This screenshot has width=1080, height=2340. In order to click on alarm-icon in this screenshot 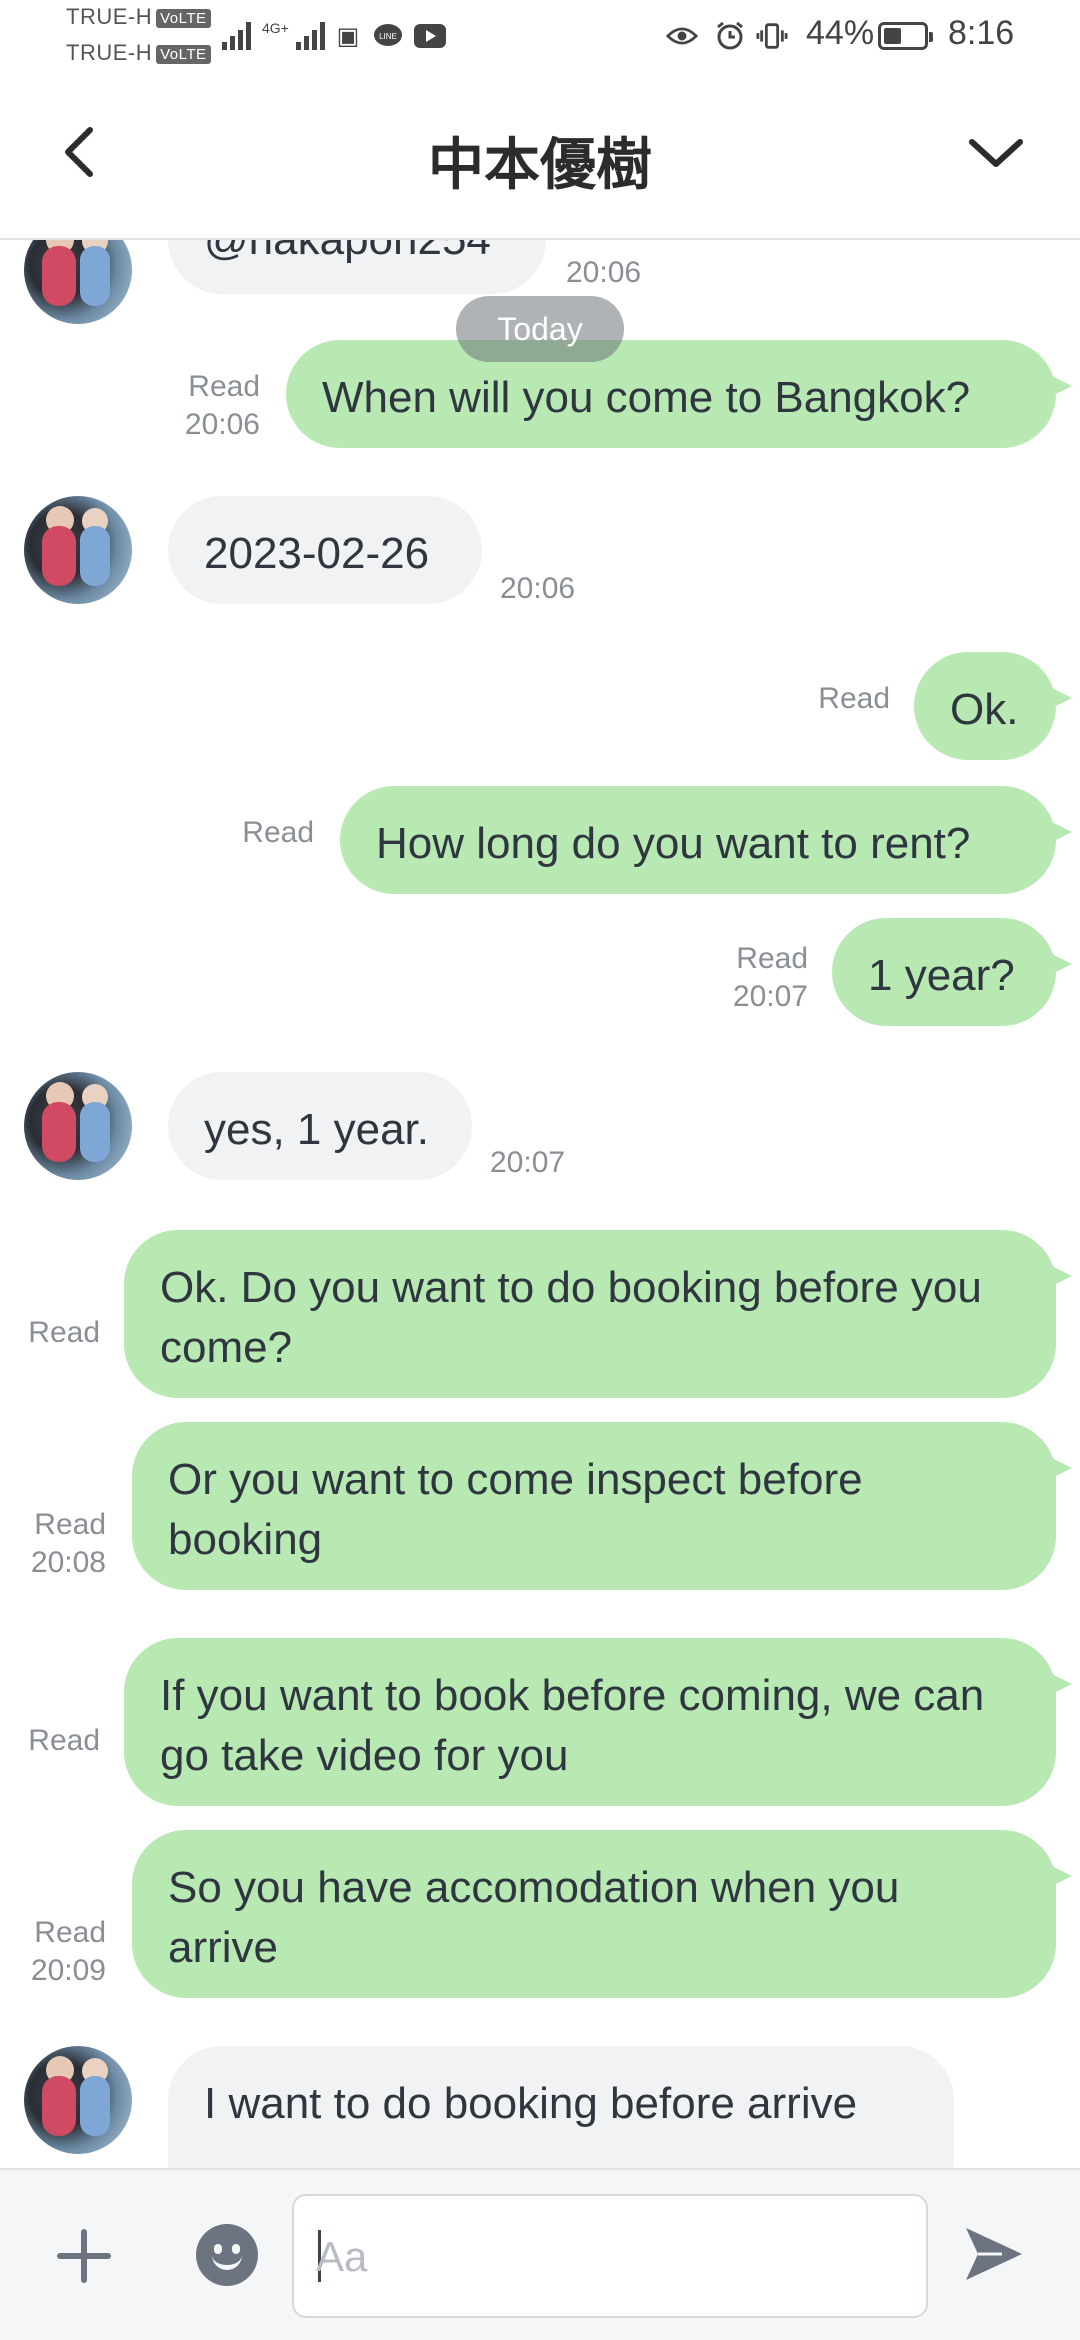, I will do `click(730, 36)`.